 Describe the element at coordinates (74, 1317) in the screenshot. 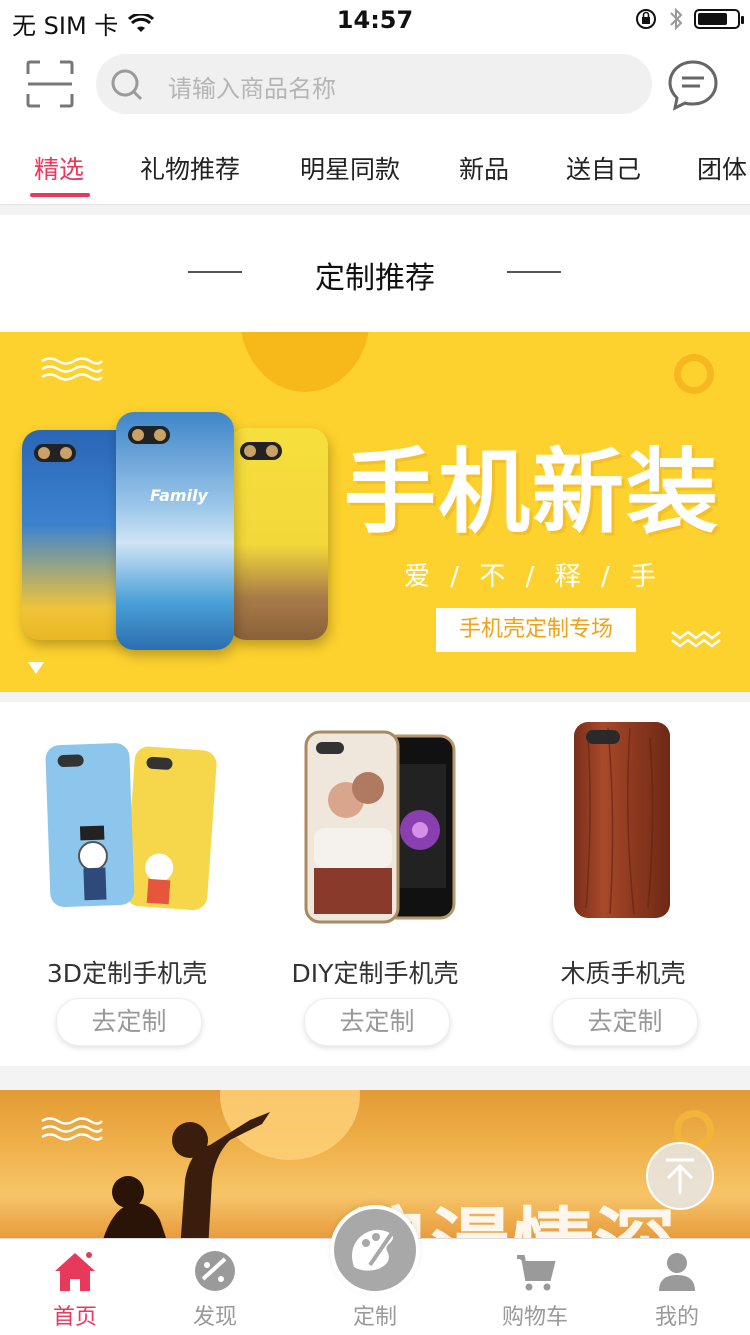

I see `nav-label: 首页` at that location.